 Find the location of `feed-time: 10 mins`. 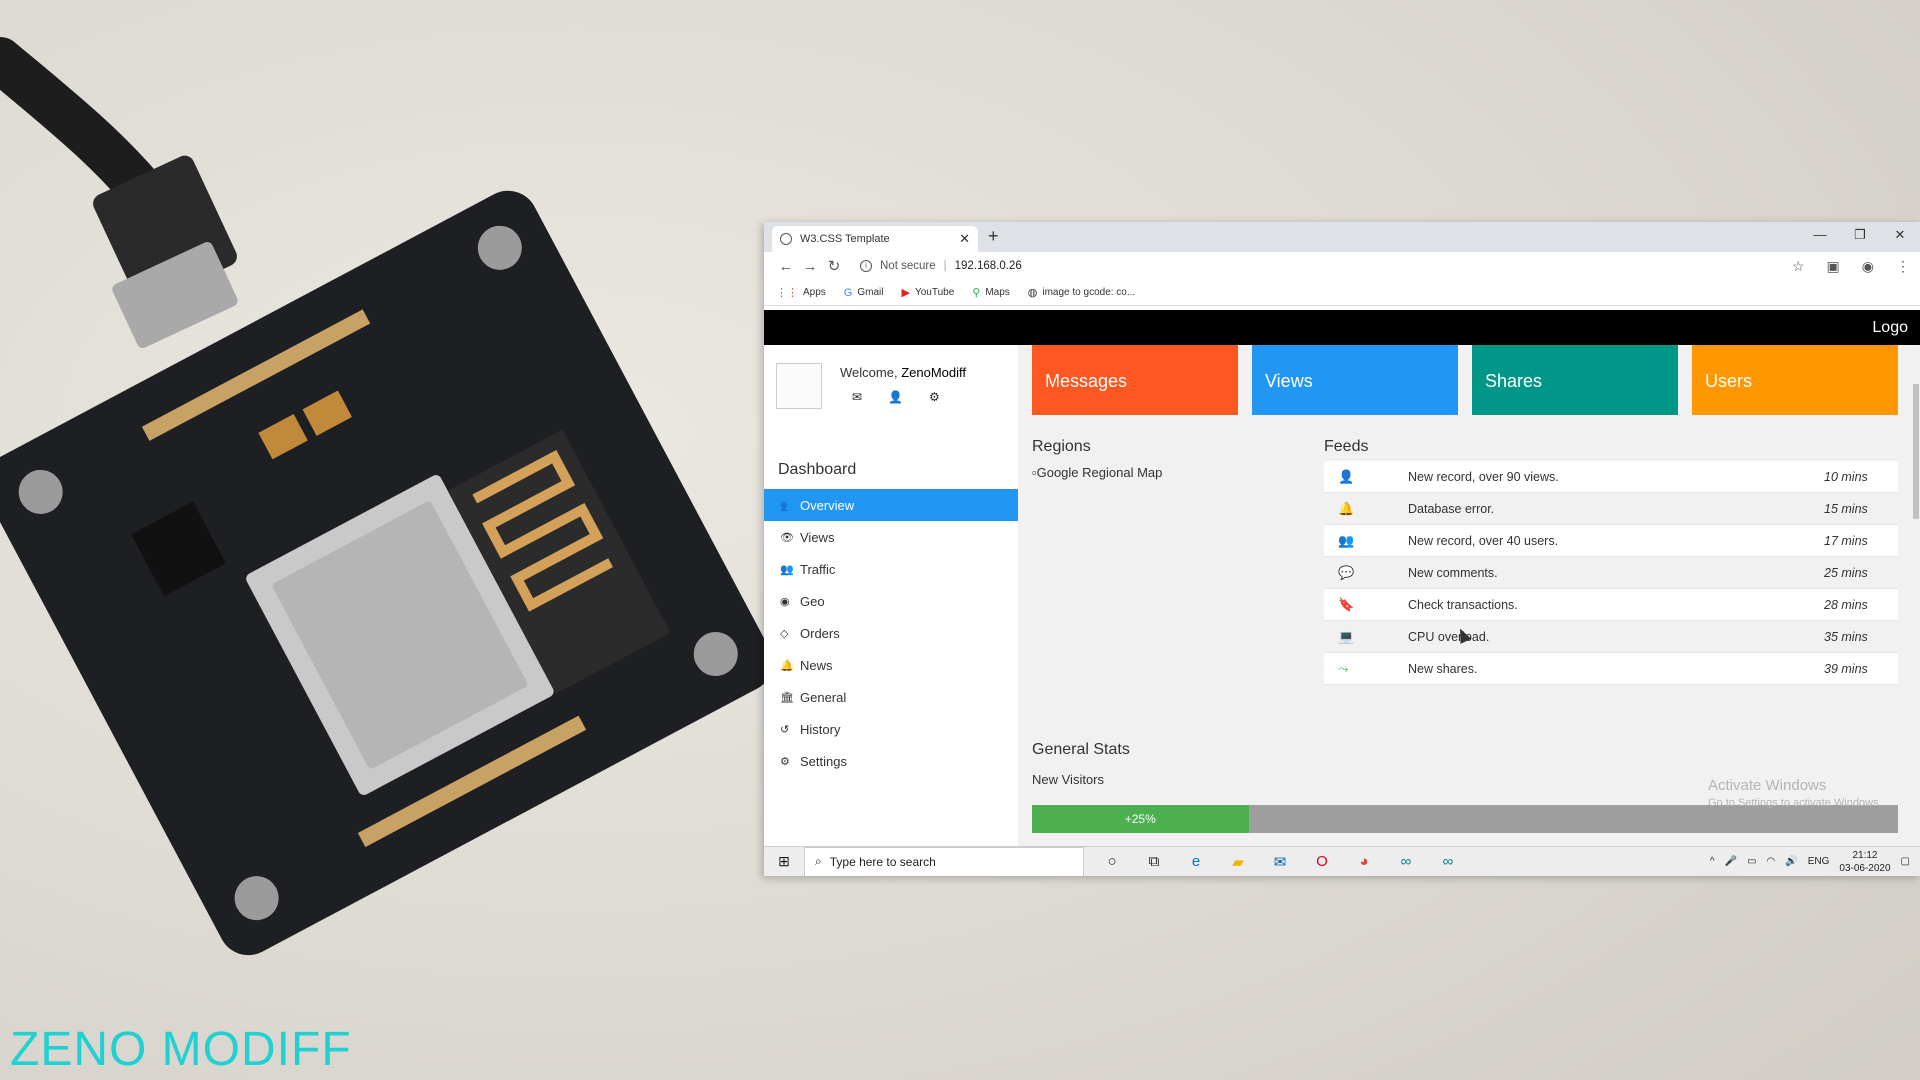

feed-time: 10 mins is located at coordinates (1846, 476).